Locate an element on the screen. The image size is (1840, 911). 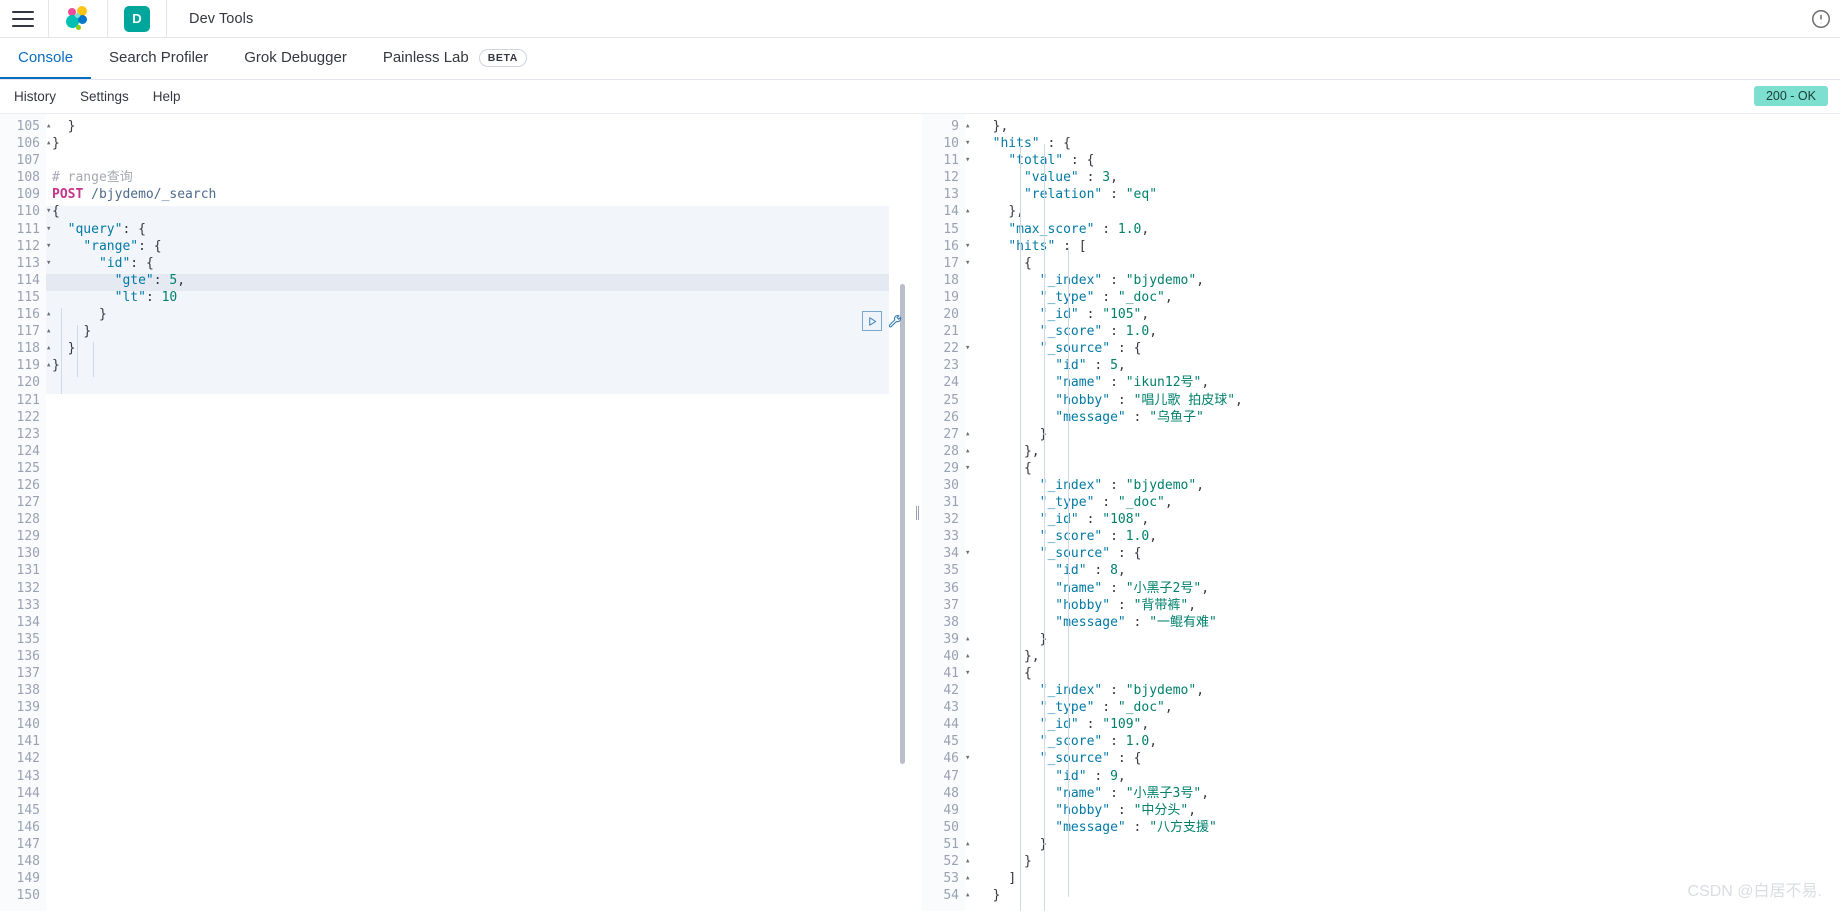
code-line: "value" : 3, is located at coordinates (1408, 177).